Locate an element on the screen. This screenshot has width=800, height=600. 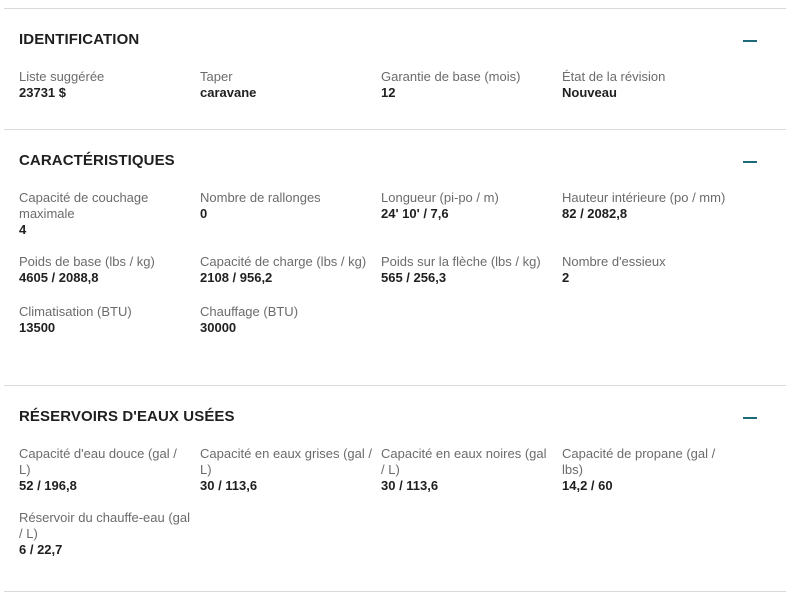
spec-item: Capacité de couchage maximale 4 is located at coordinates (105, 214).